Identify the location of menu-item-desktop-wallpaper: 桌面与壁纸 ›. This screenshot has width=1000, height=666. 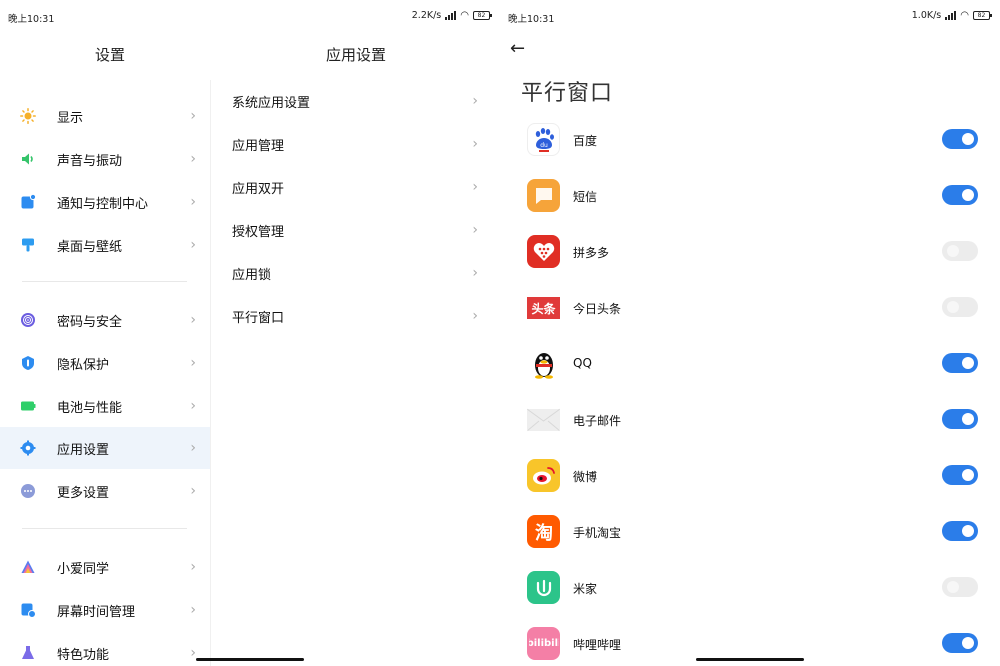
(105, 245).